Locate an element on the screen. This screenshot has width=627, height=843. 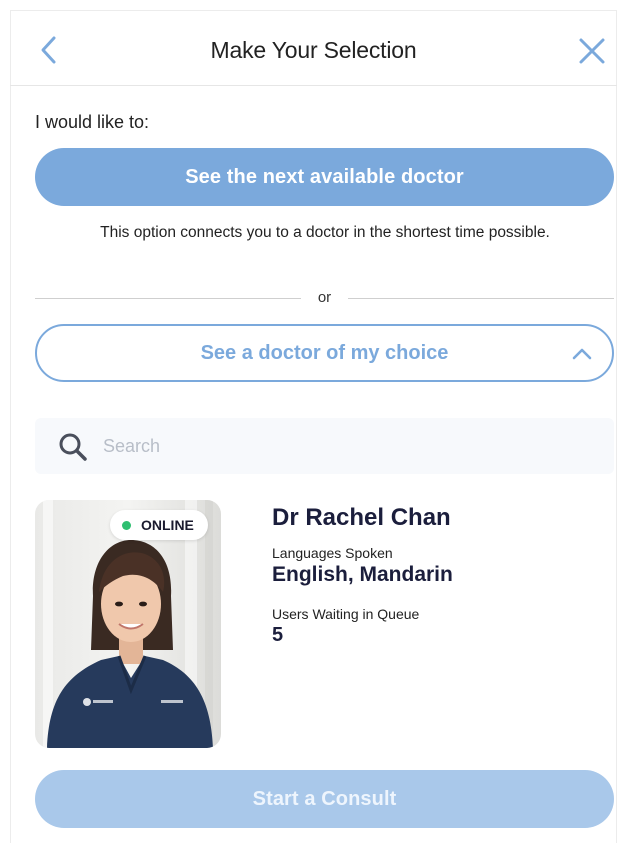
online-status-badge: ONLINE is located at coordinates (159, 525).